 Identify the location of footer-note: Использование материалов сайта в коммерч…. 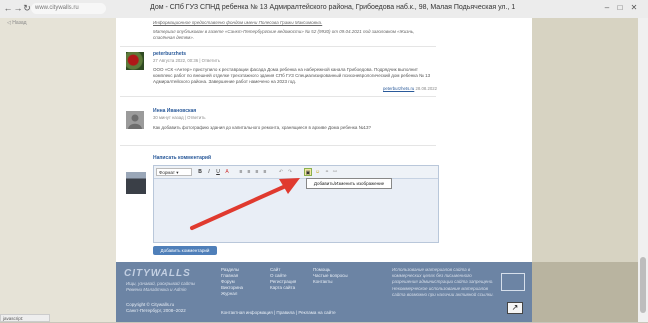
(443, 275).